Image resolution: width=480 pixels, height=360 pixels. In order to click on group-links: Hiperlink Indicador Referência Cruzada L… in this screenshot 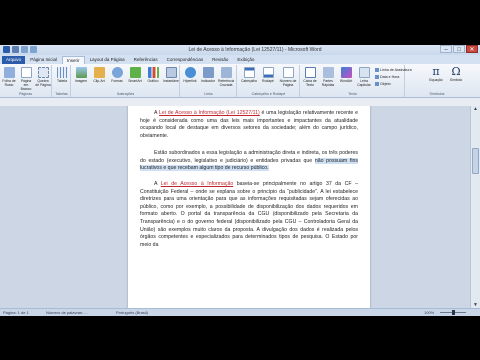, I will do `click(209, 81)`.